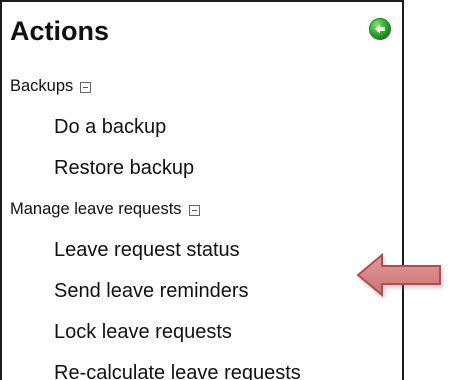  I want to click on menu-item-restore-backup: Restore backup, so click(203, 168).